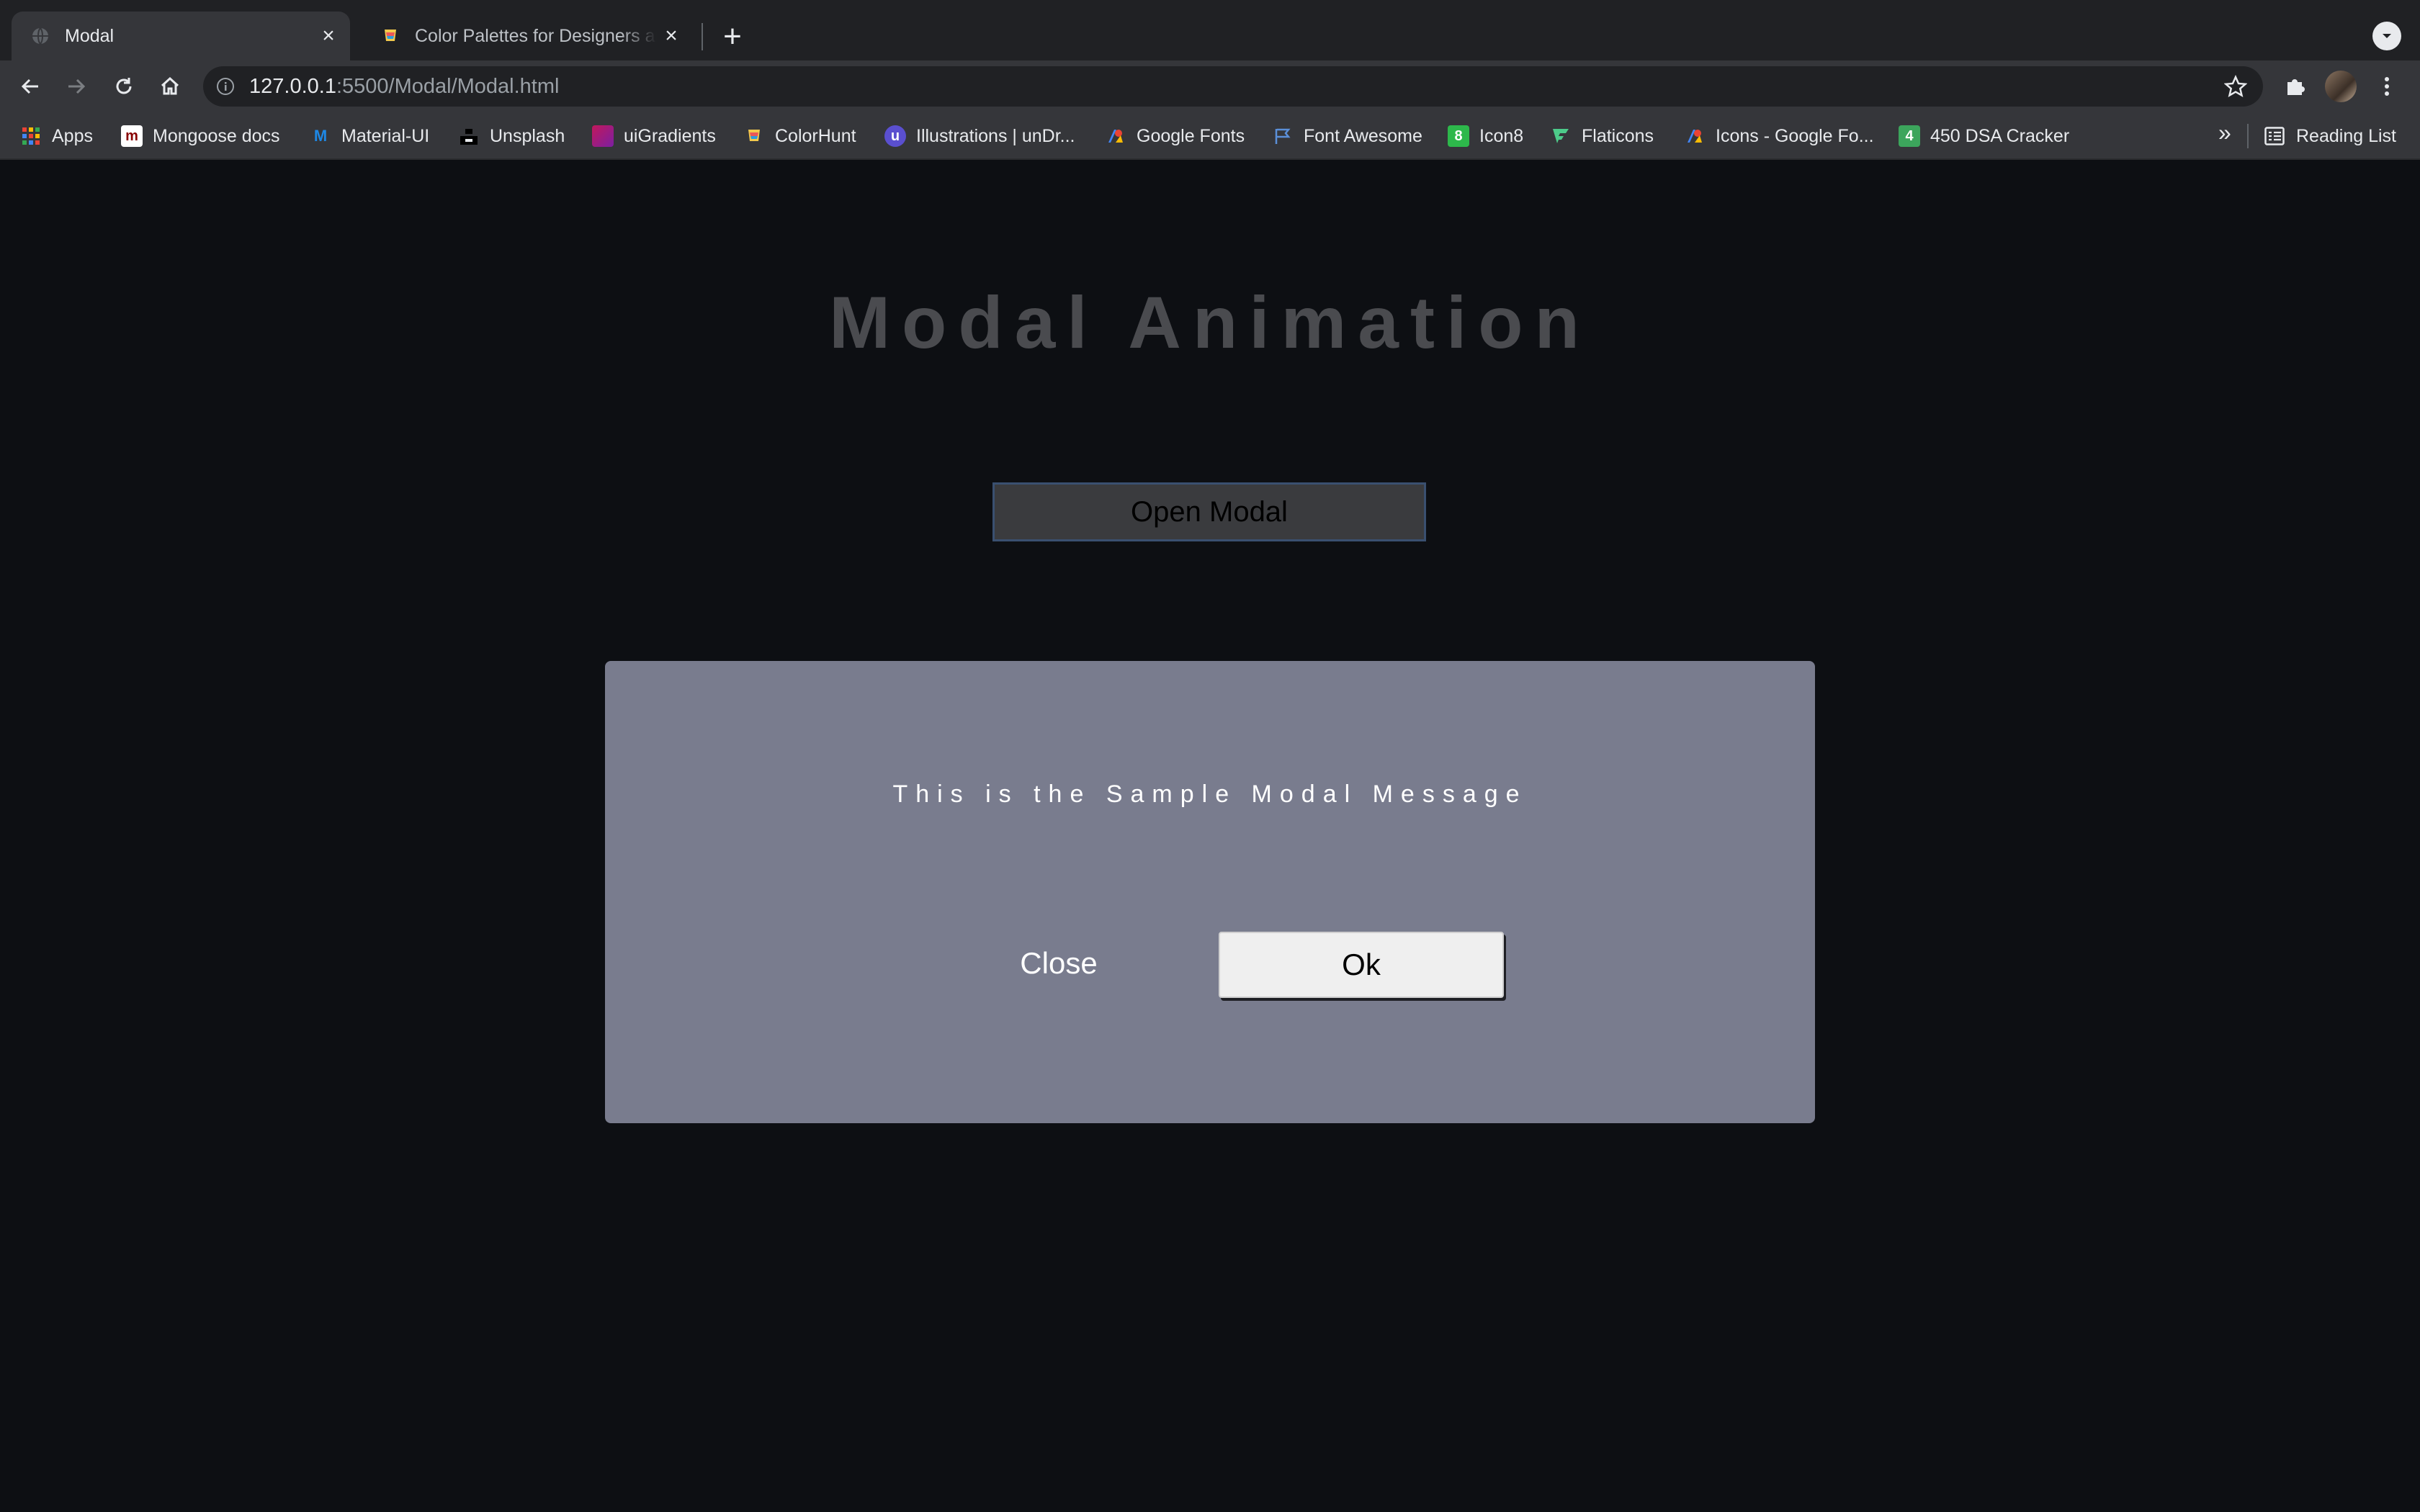 This screenshot has height=1512, width=2420. Describe the element at coordinates (1209, 511) in the screenshot. I see `open-modal-button: Open Modal` at that location.